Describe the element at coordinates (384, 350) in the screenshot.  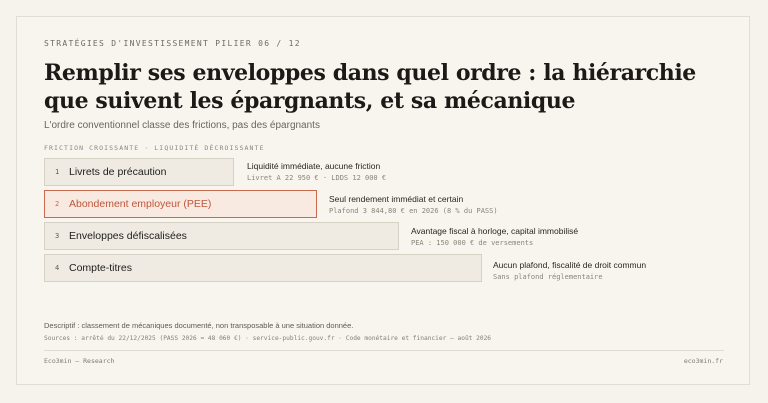
I see `footer-divider` at that location.